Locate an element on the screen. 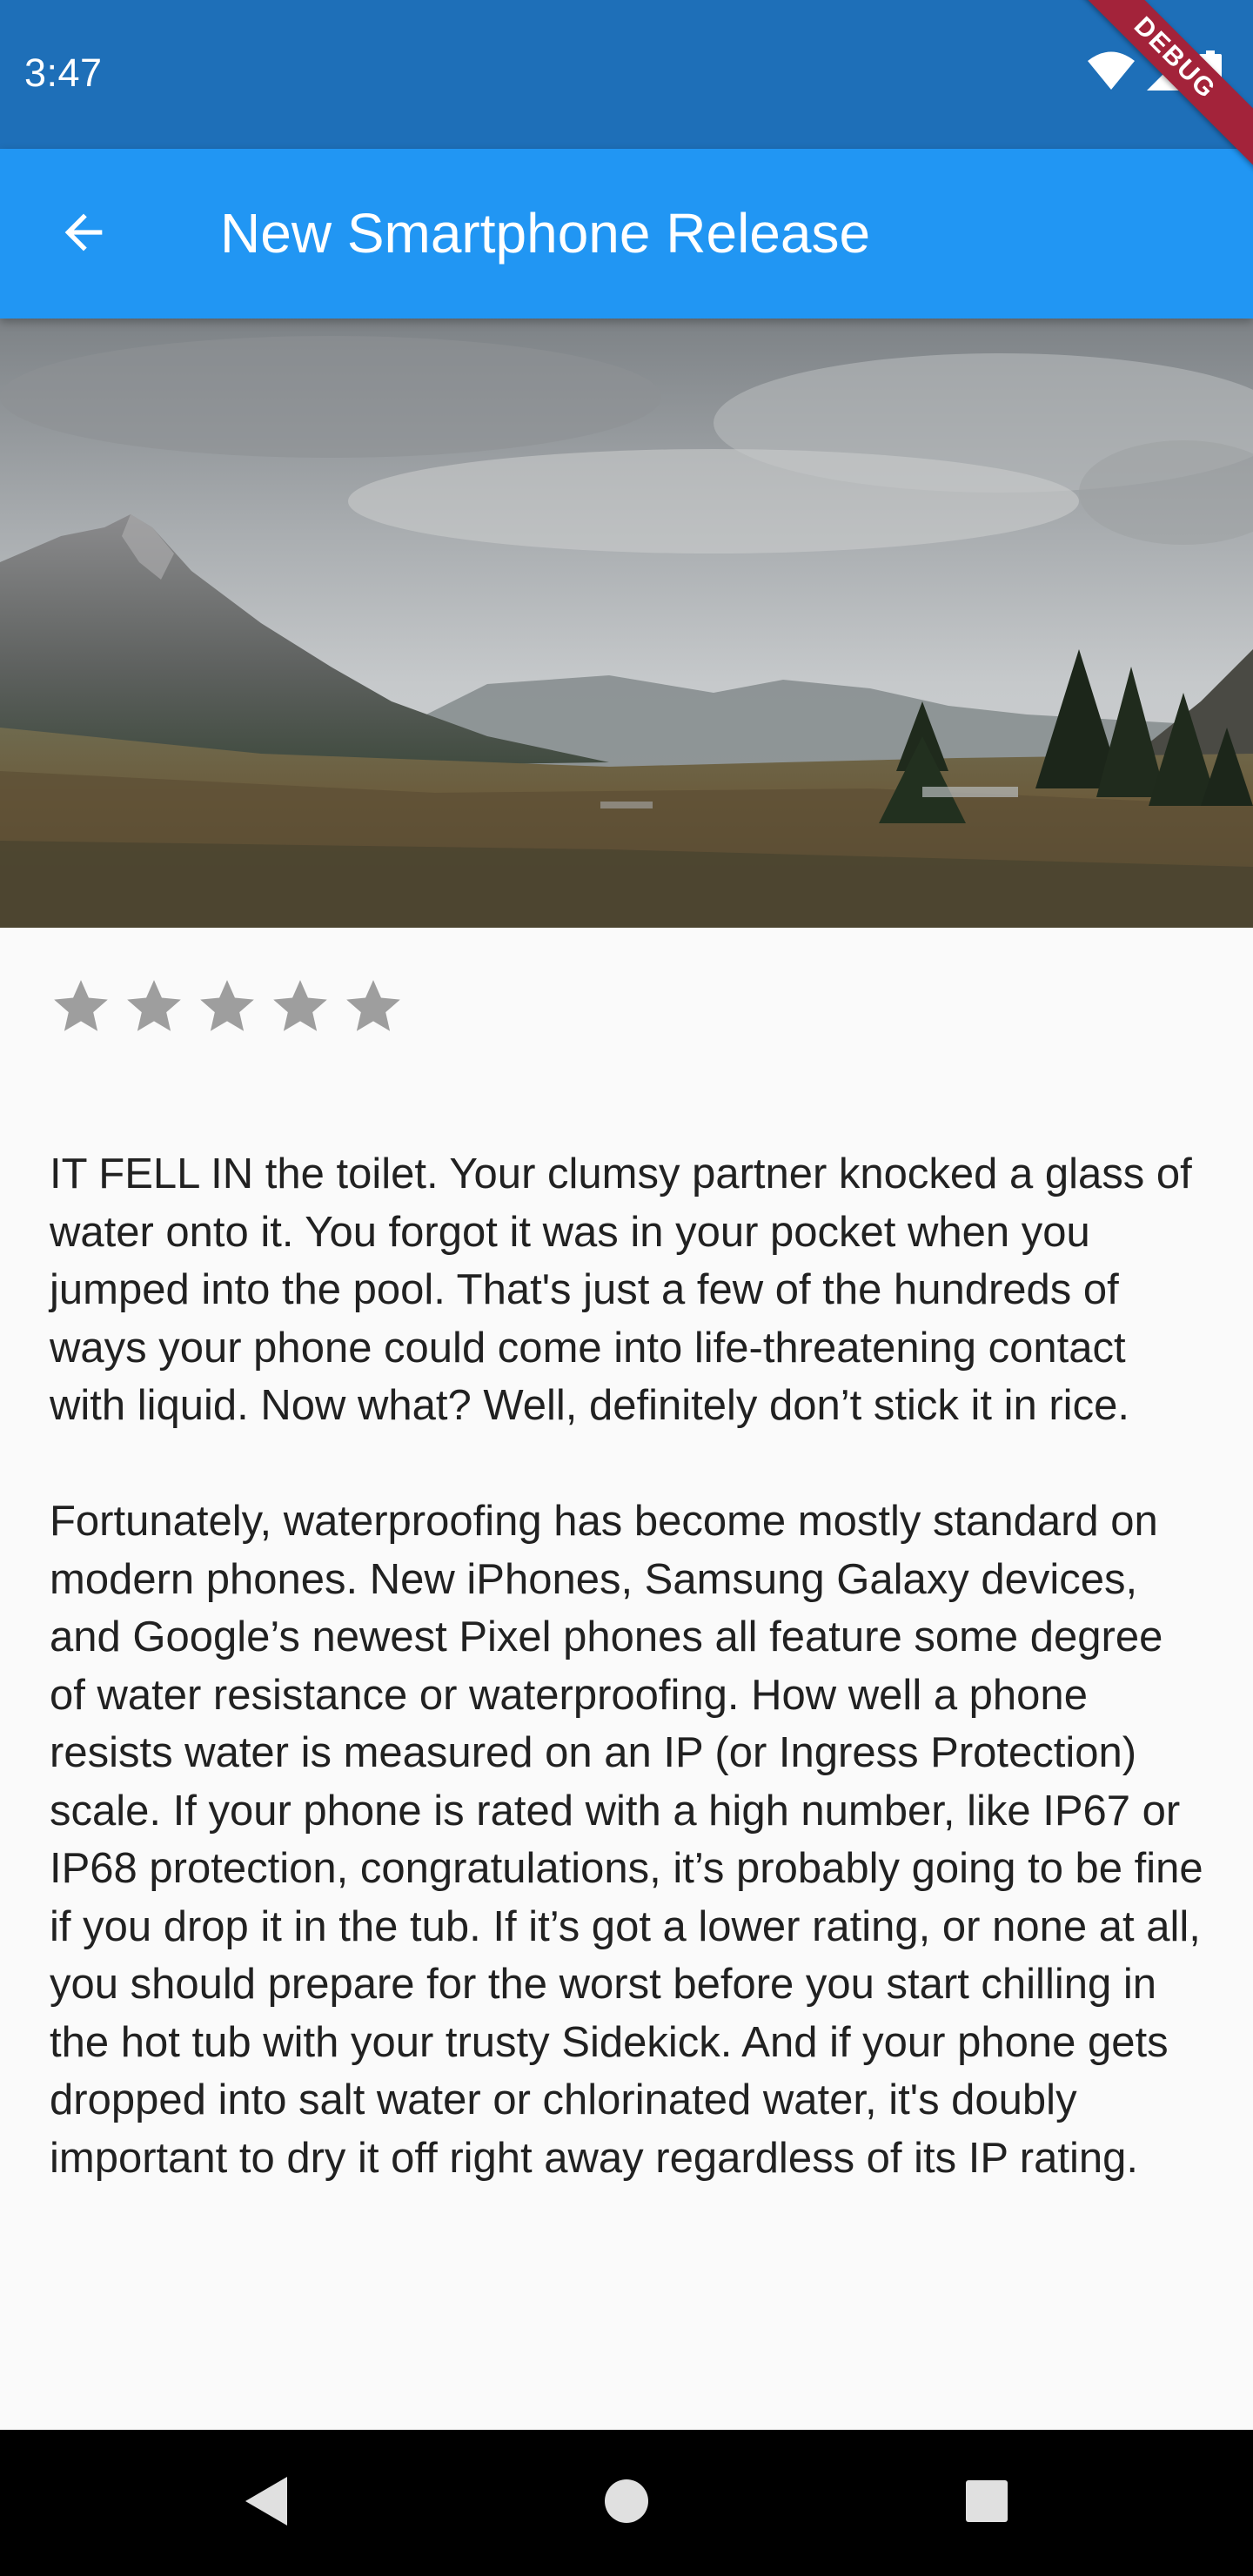 The height and width of the screenshot is (2576, 1253). star-rating is located at coordinates (227, 1007).